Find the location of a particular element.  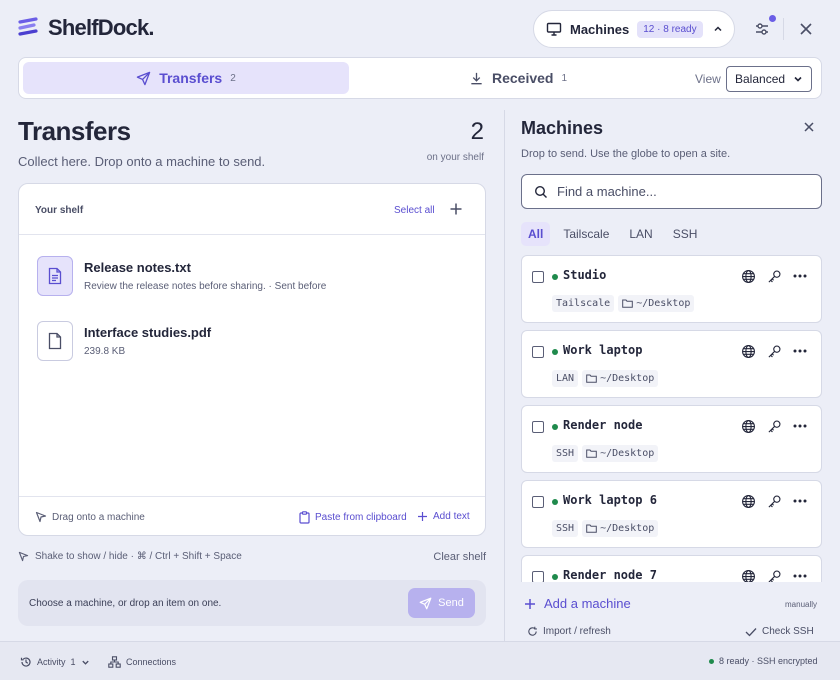

machine-path: ~/Desktop is located at coordinates (663, 303).